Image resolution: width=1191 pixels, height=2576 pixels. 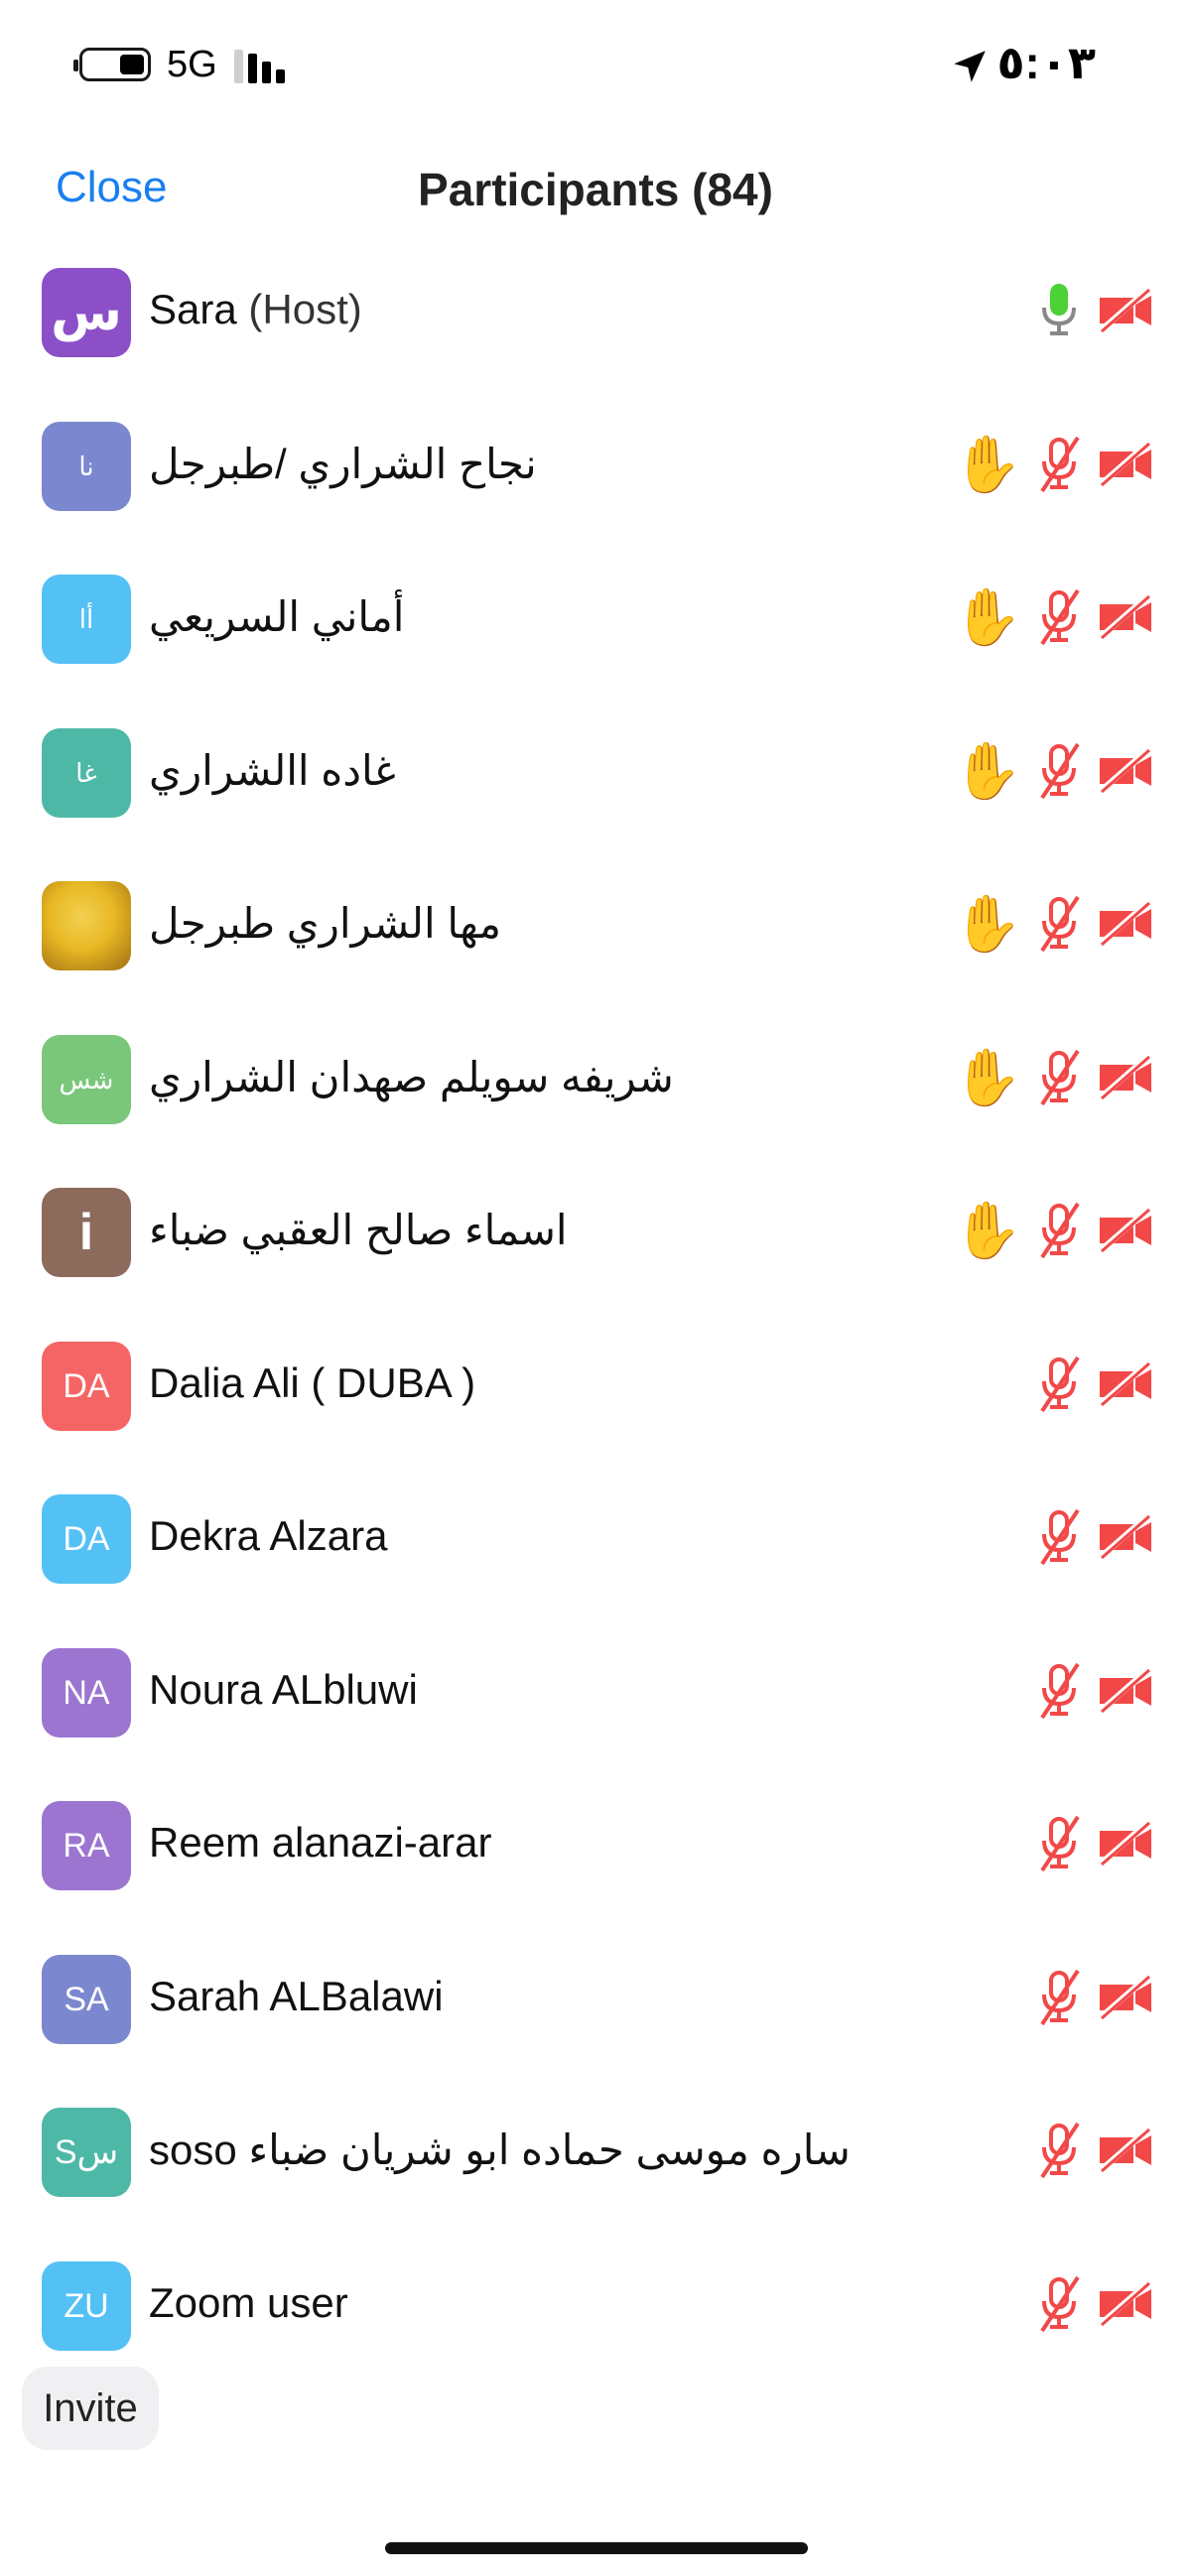 I want to click on participant-name-text: مها الشراري طبرجل, so click(x=325, y=924).